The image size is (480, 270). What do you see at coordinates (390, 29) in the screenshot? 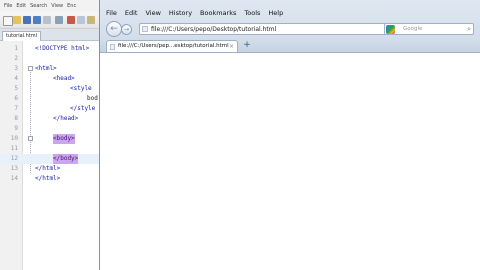
I see `google-search-engine-icon` at bounding box center [390, 29].